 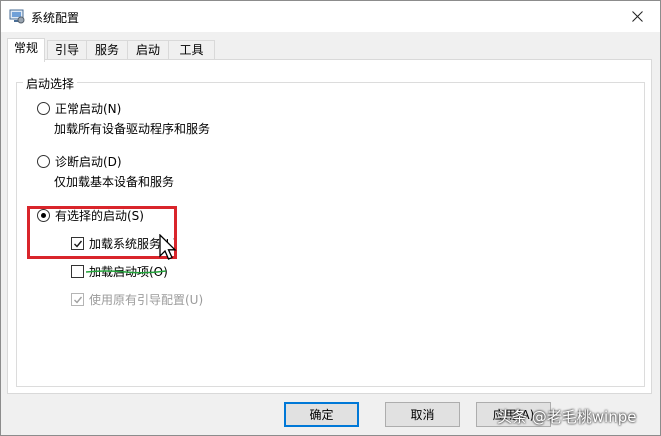 I want to click on diagnostic-startup-desc: 仅加载基本设备和服务, so click(x=114, y=182).